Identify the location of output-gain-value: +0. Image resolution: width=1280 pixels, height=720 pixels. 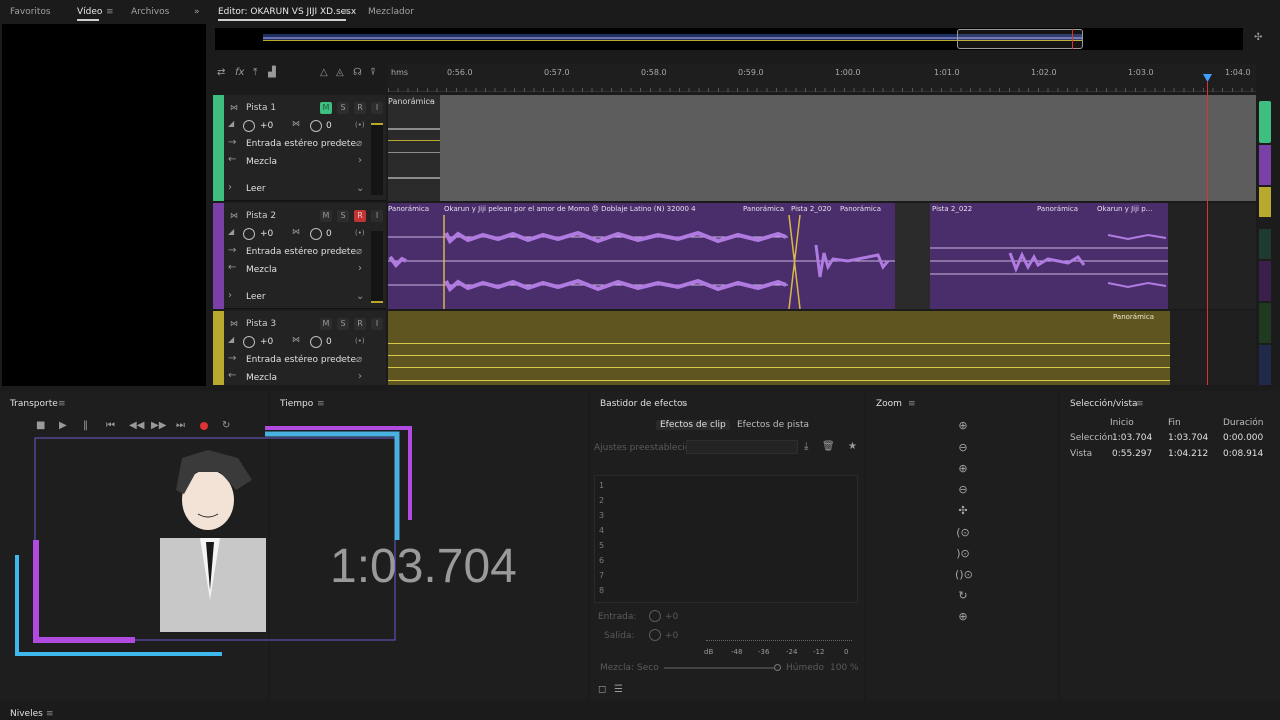
(671, 636).